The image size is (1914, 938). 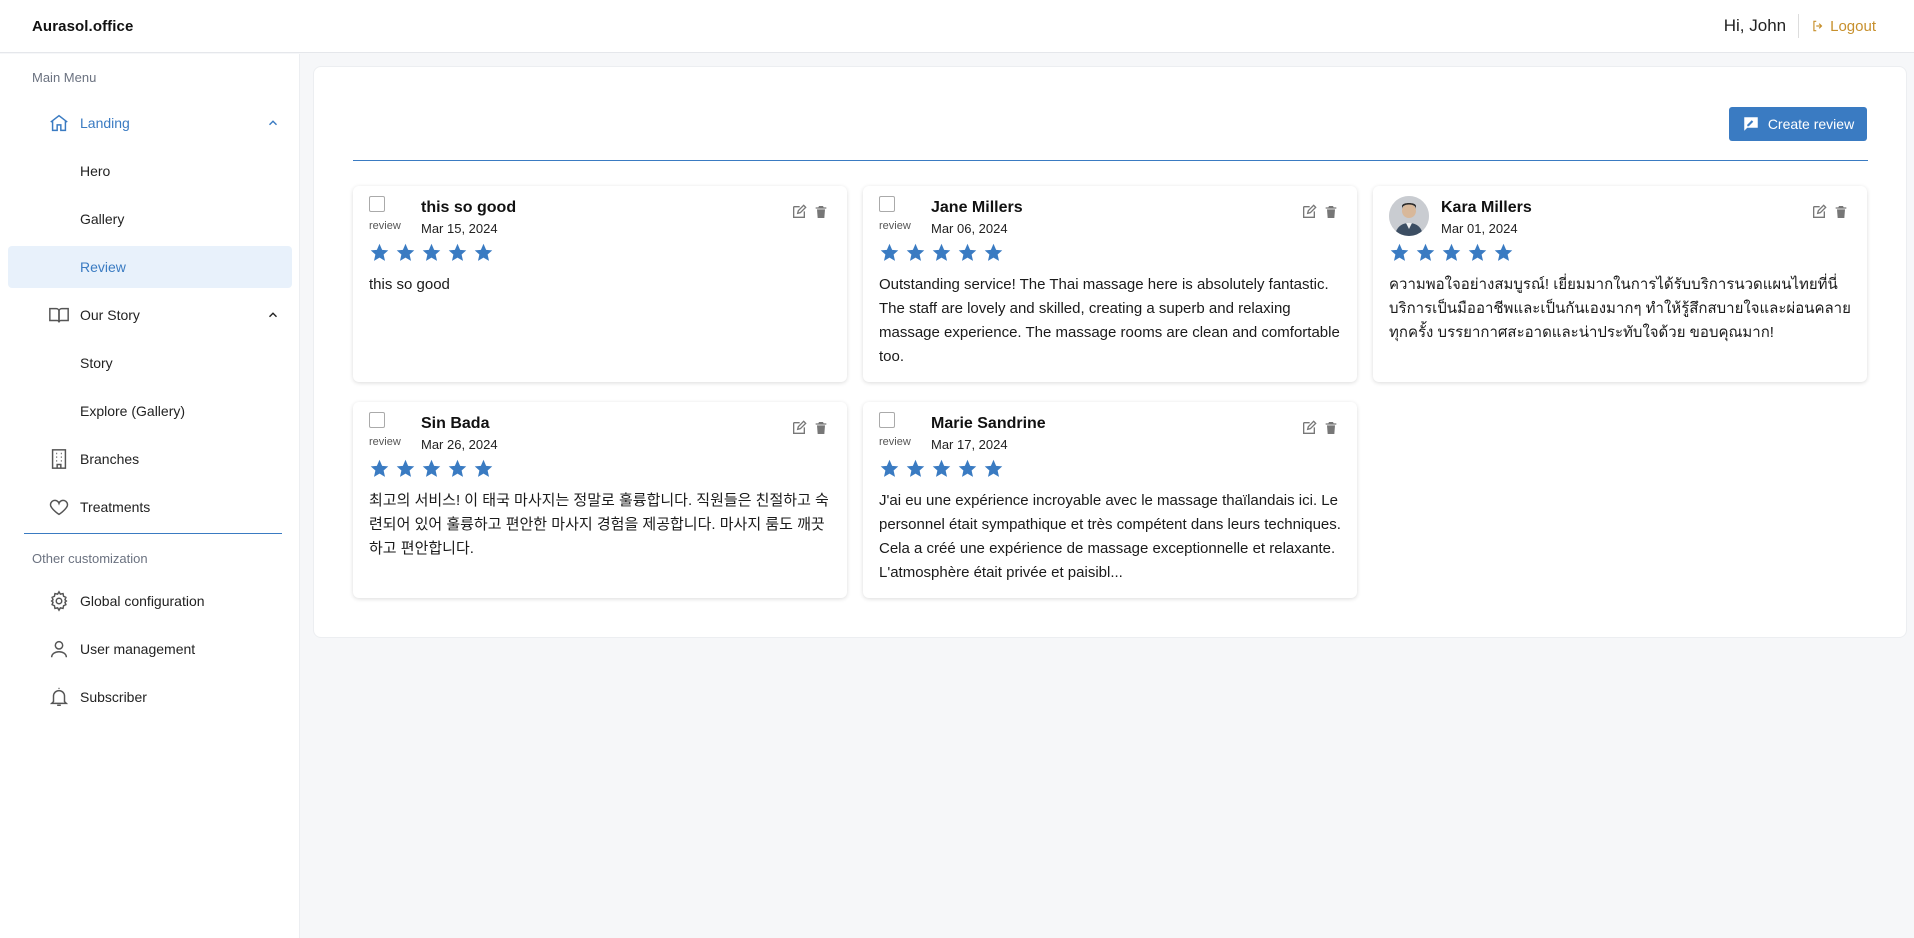 What do you see at coordinates (988, 423) in the screenshot?
I see `reviewer-name: Marie Sandrine` at bounding box center [988, 423].